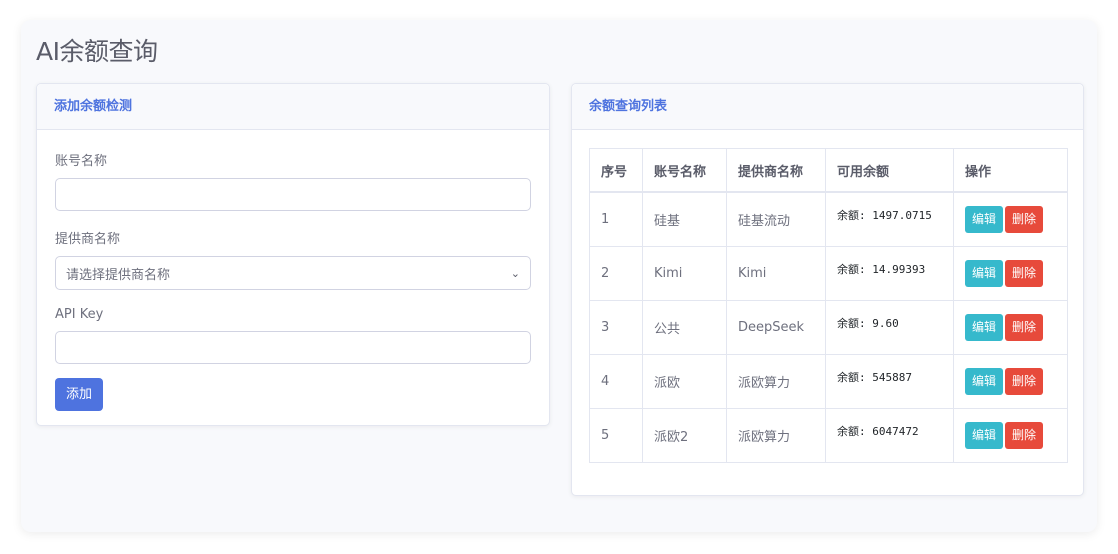 The image size is (1118, 554). I want to click on row-index: 2, so click(616, 273).